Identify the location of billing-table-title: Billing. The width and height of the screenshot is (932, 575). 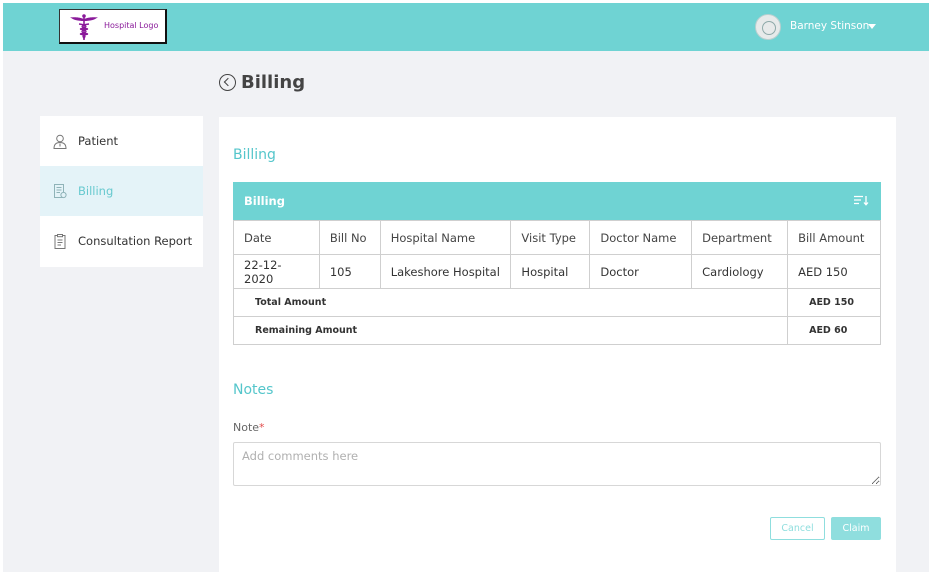
(264, 201).